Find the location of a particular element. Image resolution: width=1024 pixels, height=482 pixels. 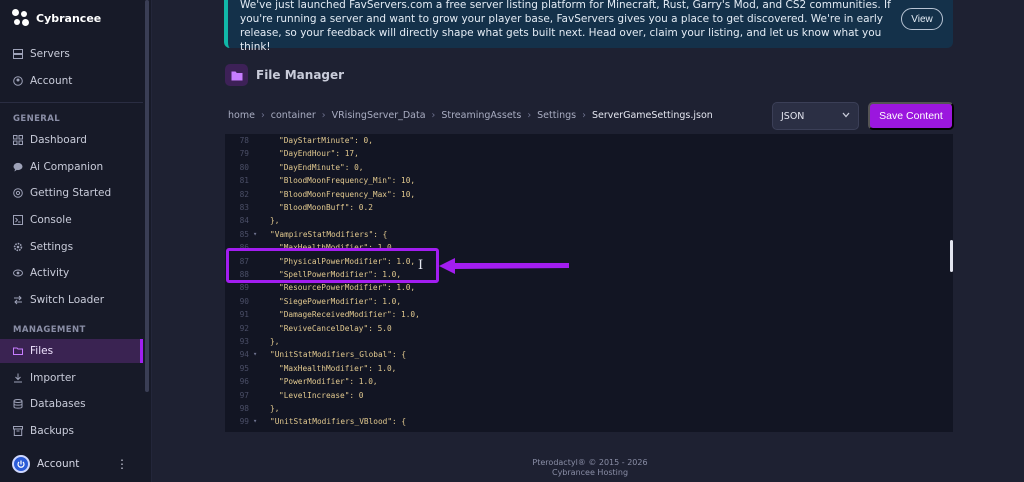

sidebar-item-switch-loader: Switch Loader is located at coordinates (71, 300).